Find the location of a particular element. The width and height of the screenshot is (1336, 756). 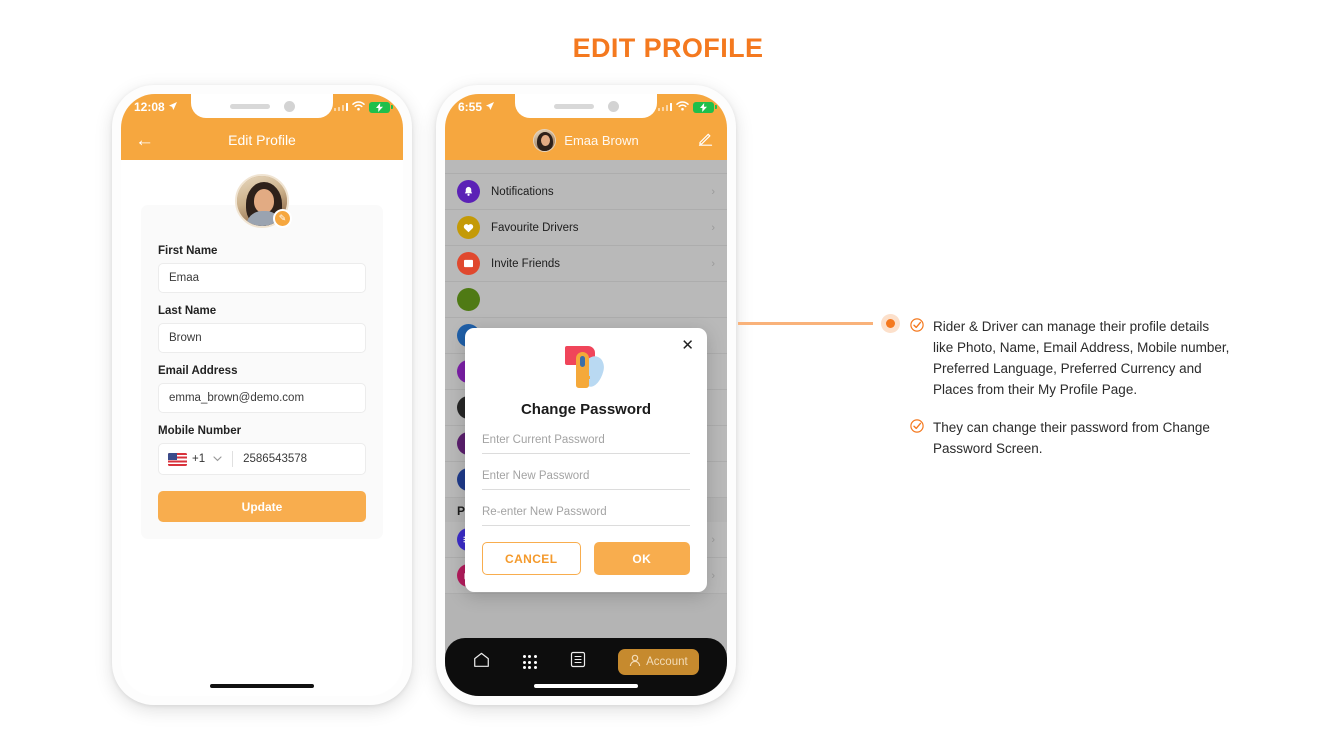

field-first-name: First Name Emaa is located at coordinates (262, 269).